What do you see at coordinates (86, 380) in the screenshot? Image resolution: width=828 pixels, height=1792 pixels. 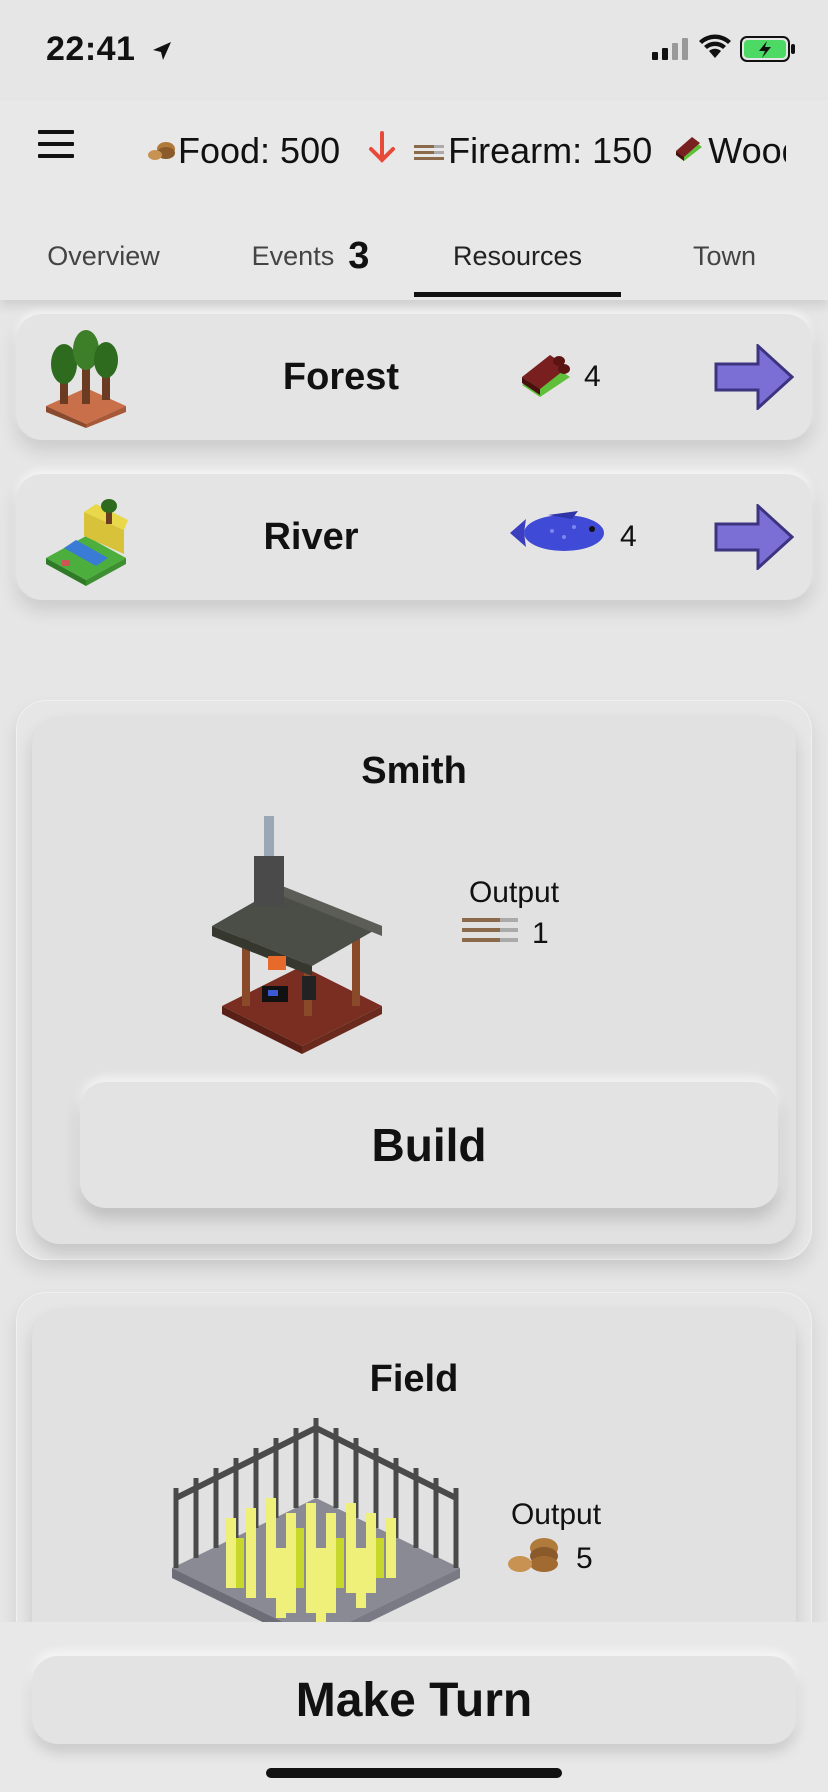 I see `forest-tile-image` at bounding box center [86, 380].